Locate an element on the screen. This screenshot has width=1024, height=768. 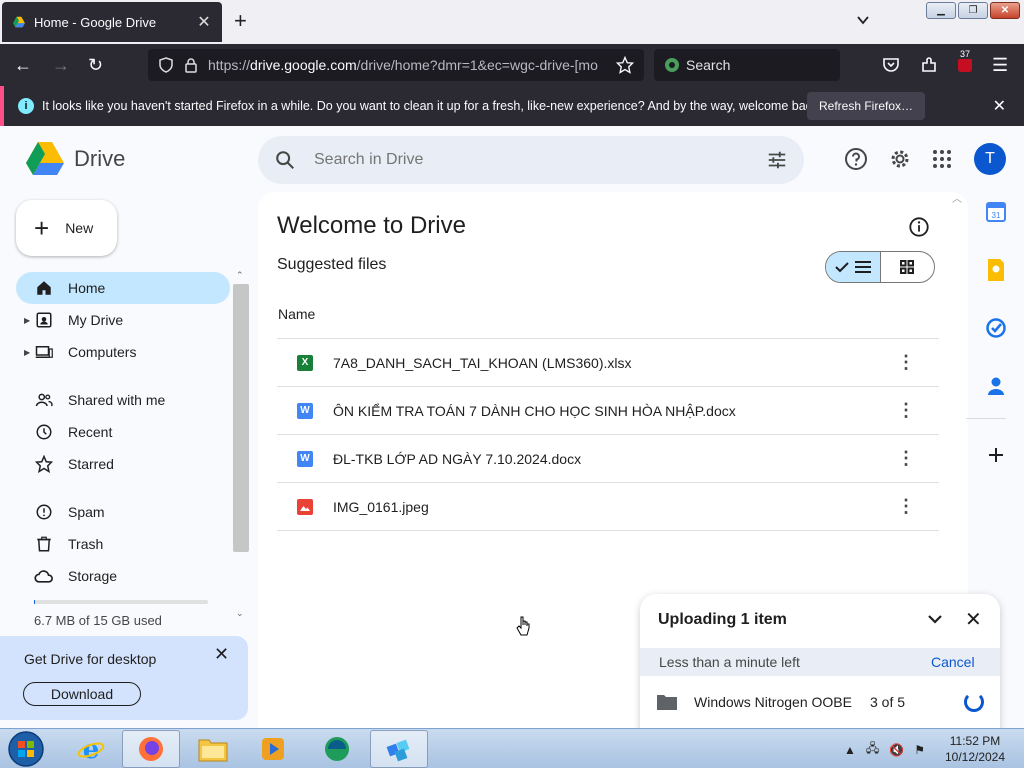
sidebar-item-shared: Shared with me is located at coordinates (123, 400).